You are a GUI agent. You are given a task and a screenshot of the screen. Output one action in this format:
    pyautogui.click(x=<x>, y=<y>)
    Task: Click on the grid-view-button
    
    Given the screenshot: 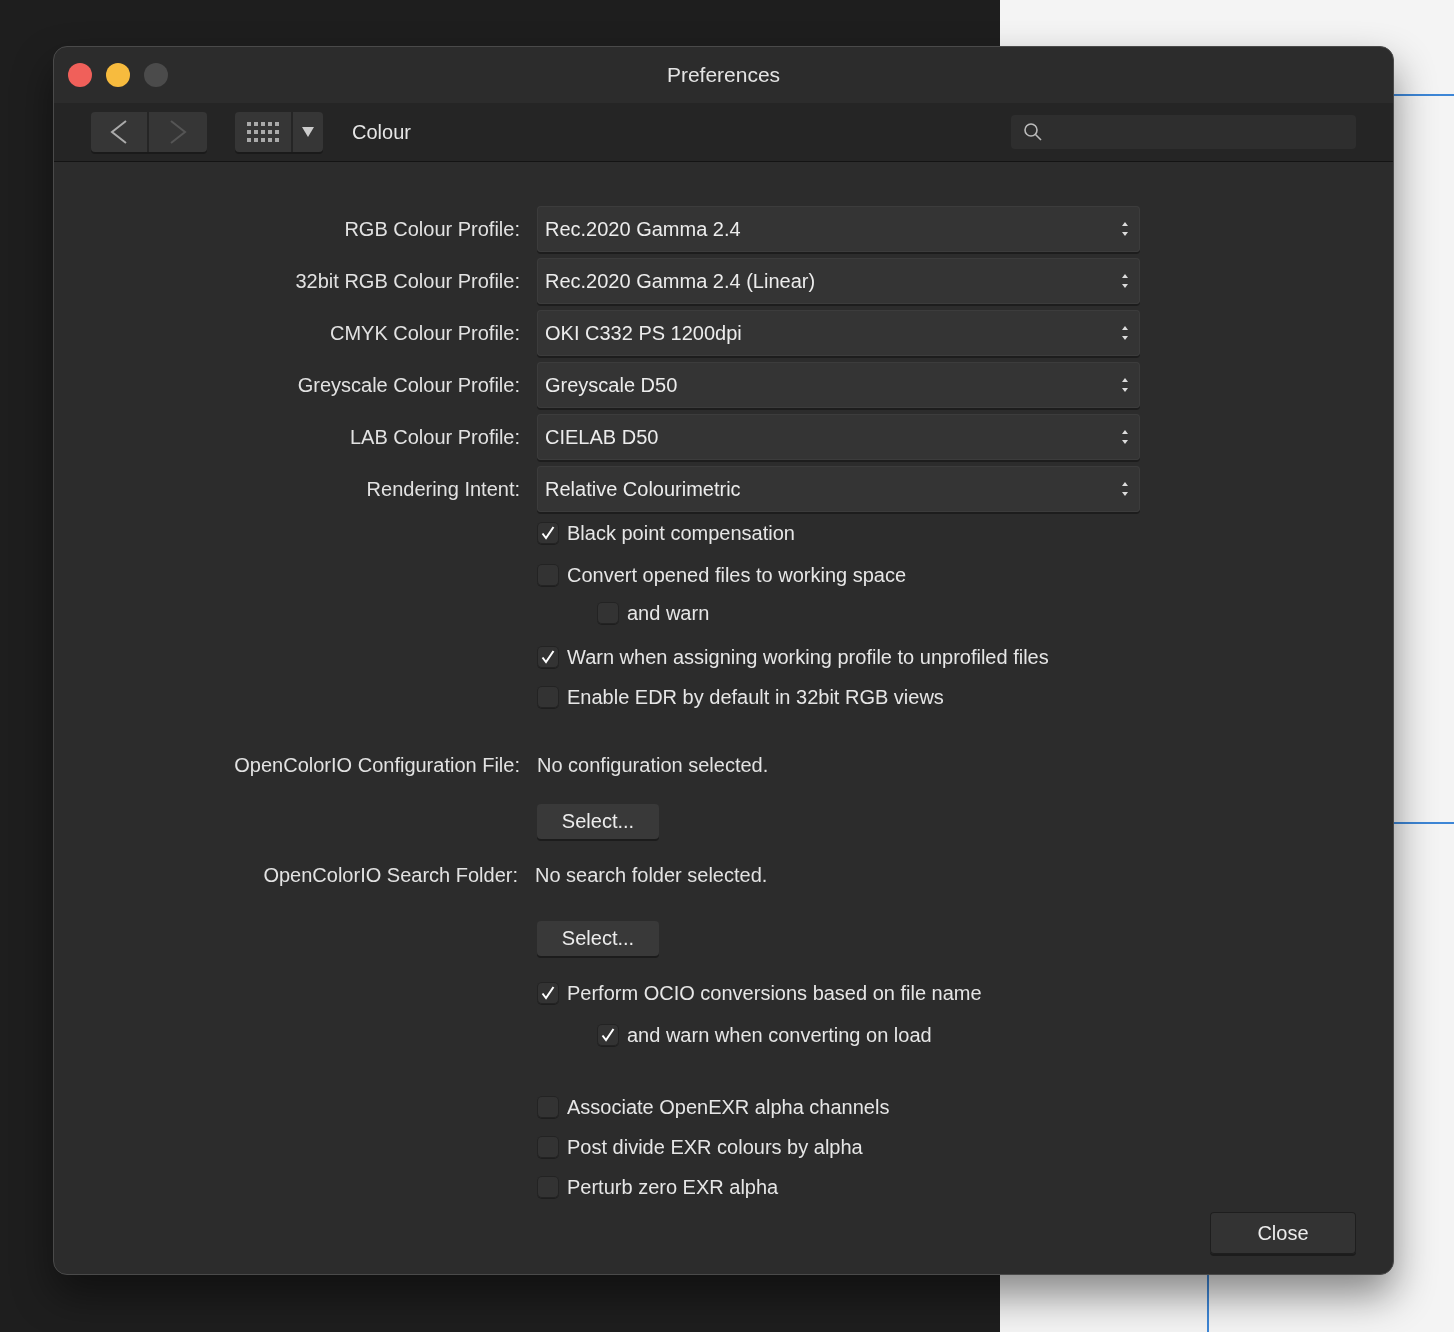 What is the action you would take?
    pyautogui.click(x=264, y=132)
    